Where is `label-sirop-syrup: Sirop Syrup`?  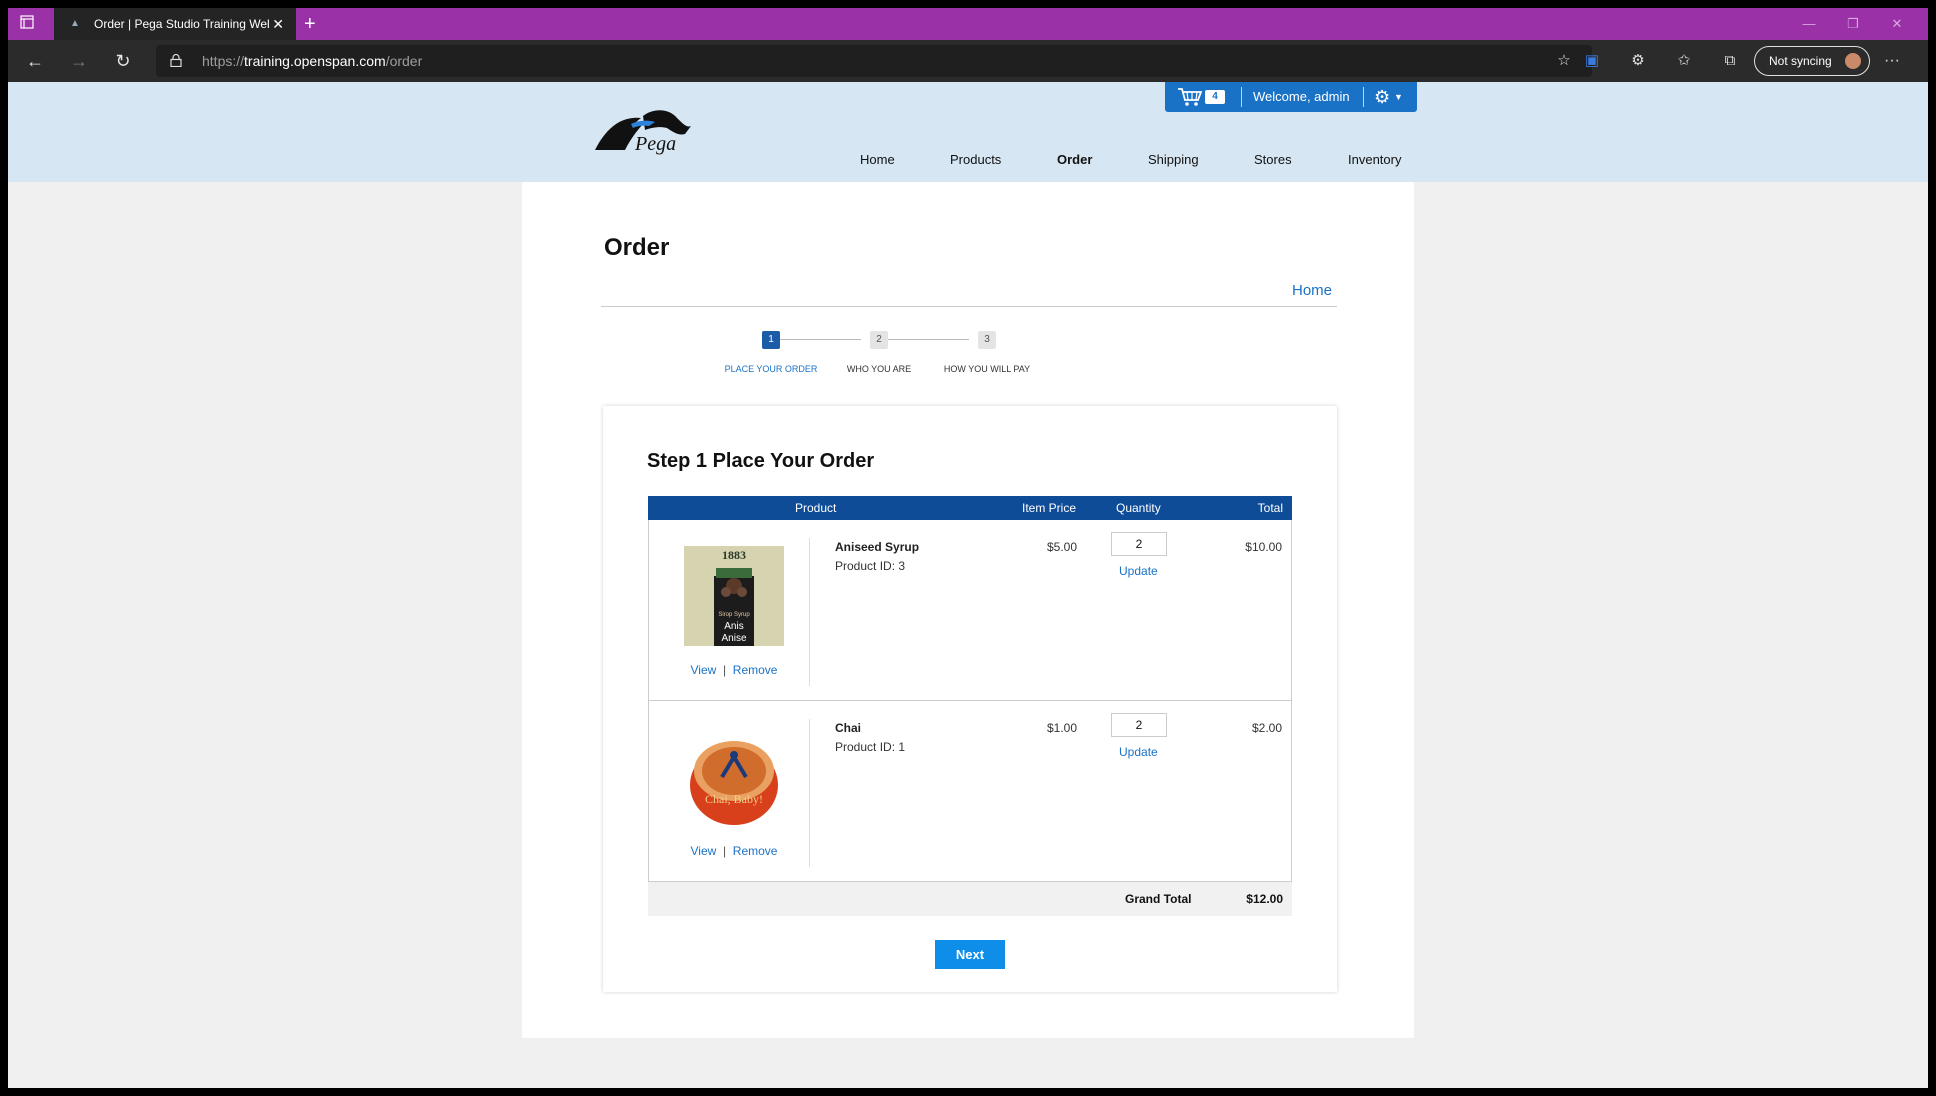
label-sirop-syrup: Sirop Syrup is located at coordinates (734, 615).